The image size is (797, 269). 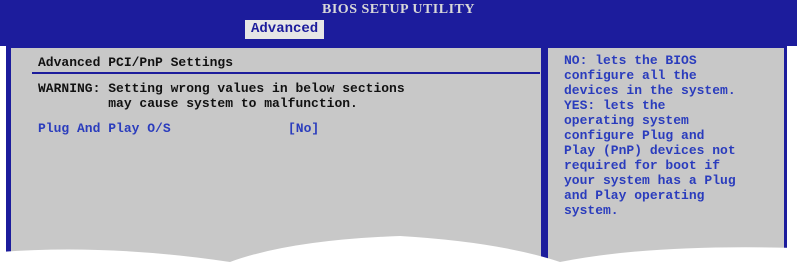 What do you see at coordinates (626, 120) in the screenshot?
I see `help-text-line: operating system` at bounding box center [626, 120].